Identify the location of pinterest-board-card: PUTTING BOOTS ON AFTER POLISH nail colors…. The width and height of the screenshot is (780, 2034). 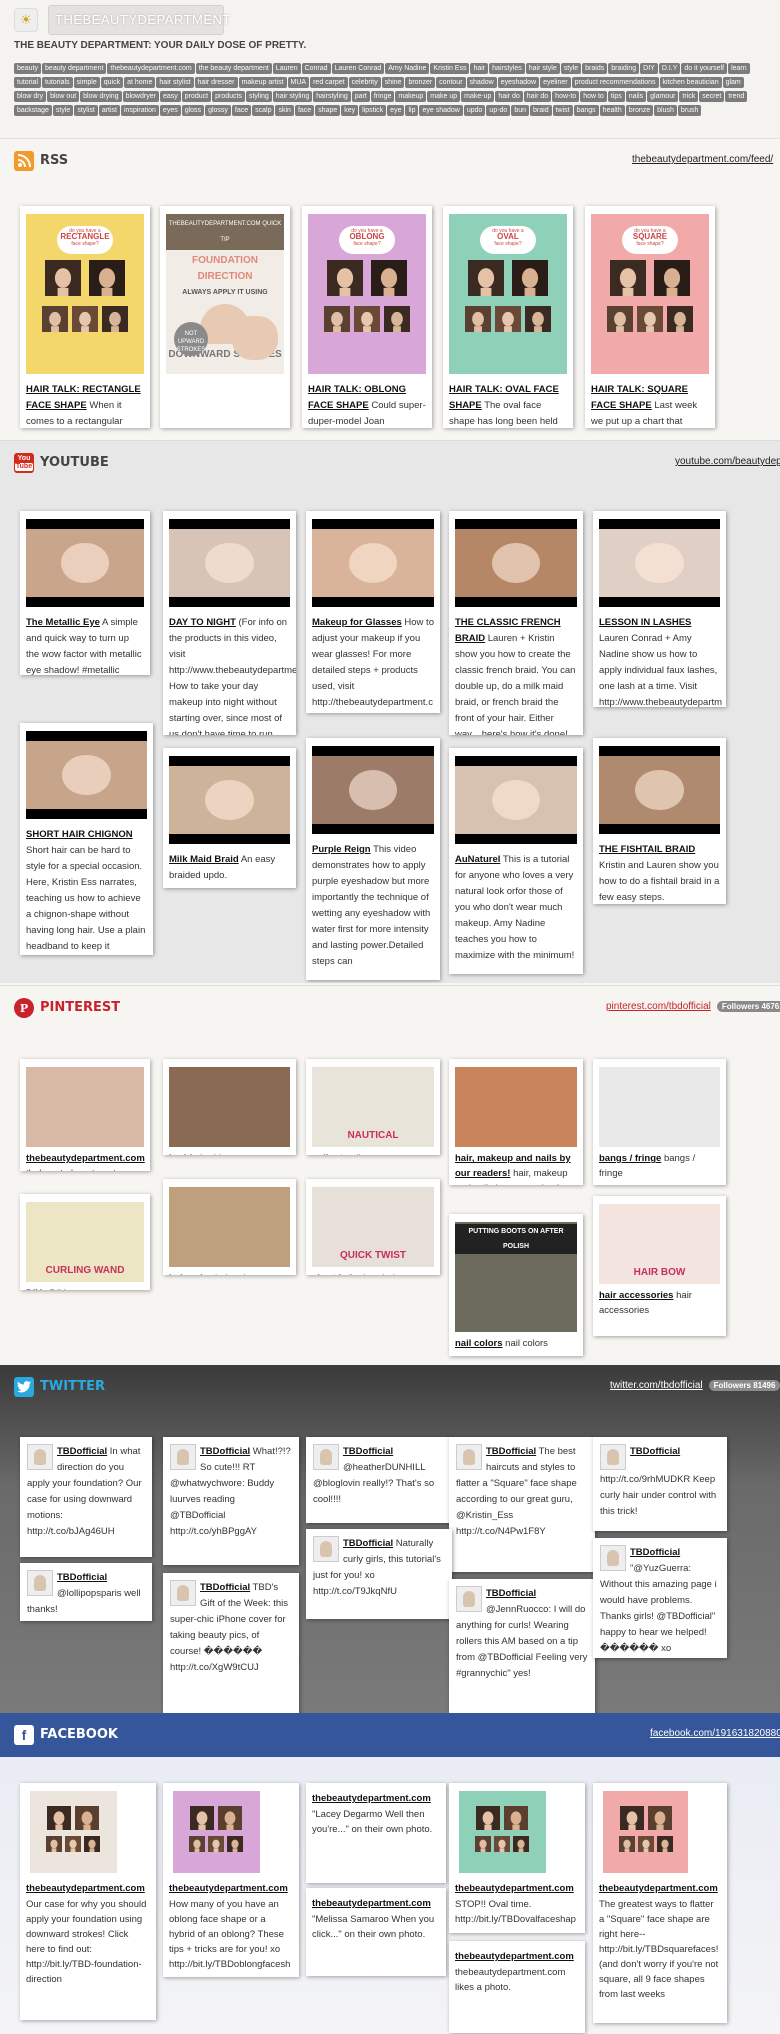
(516, 1285).